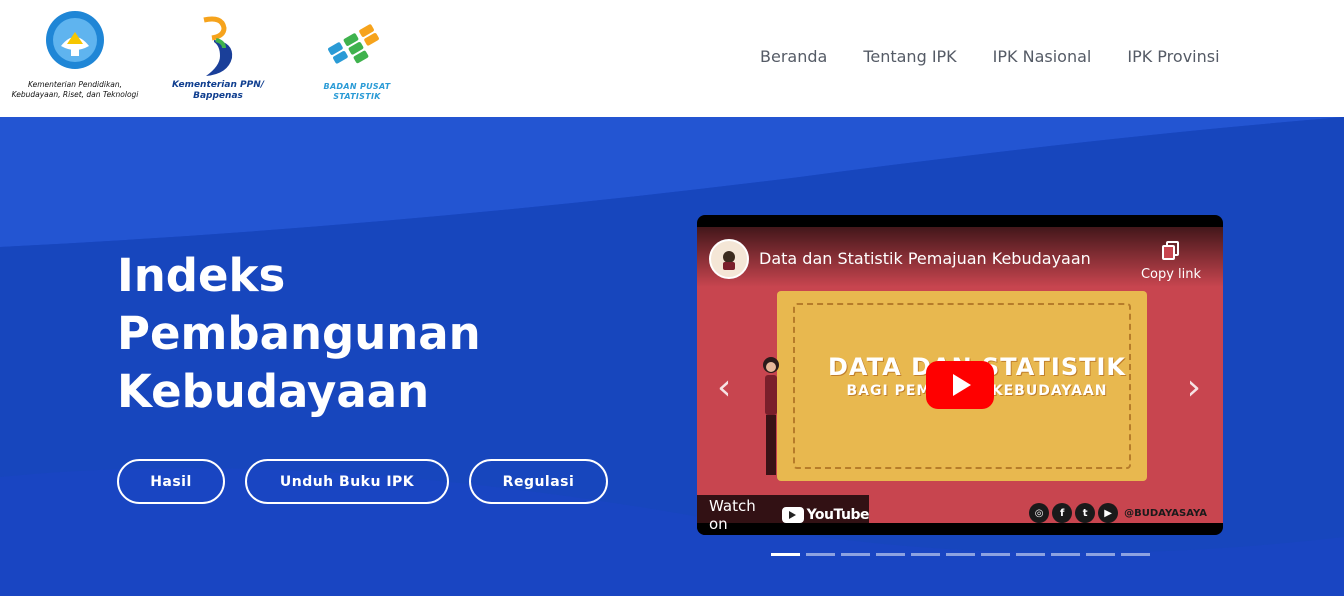 This screenshot has height=596, width=1344. Describe the element at coordinates (838, 515) in the screenshot. I see `youtube-wordmark: YouTube` at that location.